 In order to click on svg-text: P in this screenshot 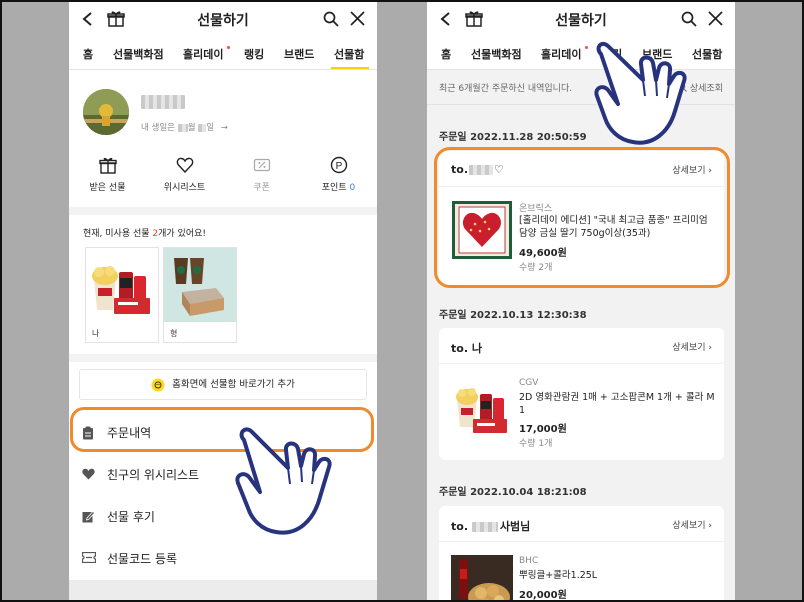, I will do `click(338, 166)`.